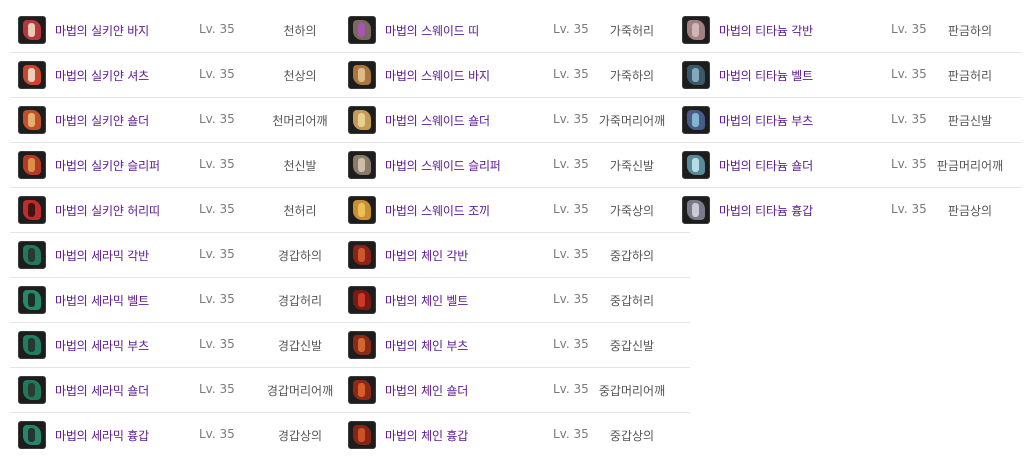 The width and height of the screenshot is (1028, 458). What do you see at coordinates (766, 210) in the screenshot?
I see `item-name: 마법의 티타늄 흉갑` at bounding box center [766, 210].